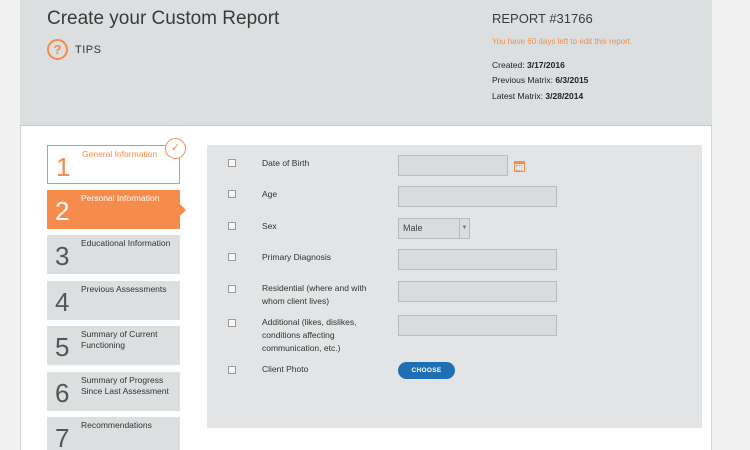 This screenshot has height=450, width=750. Describe the element at coordinates (120, 198) in the screenshot. I see `step-label: Personal Information` at that location.